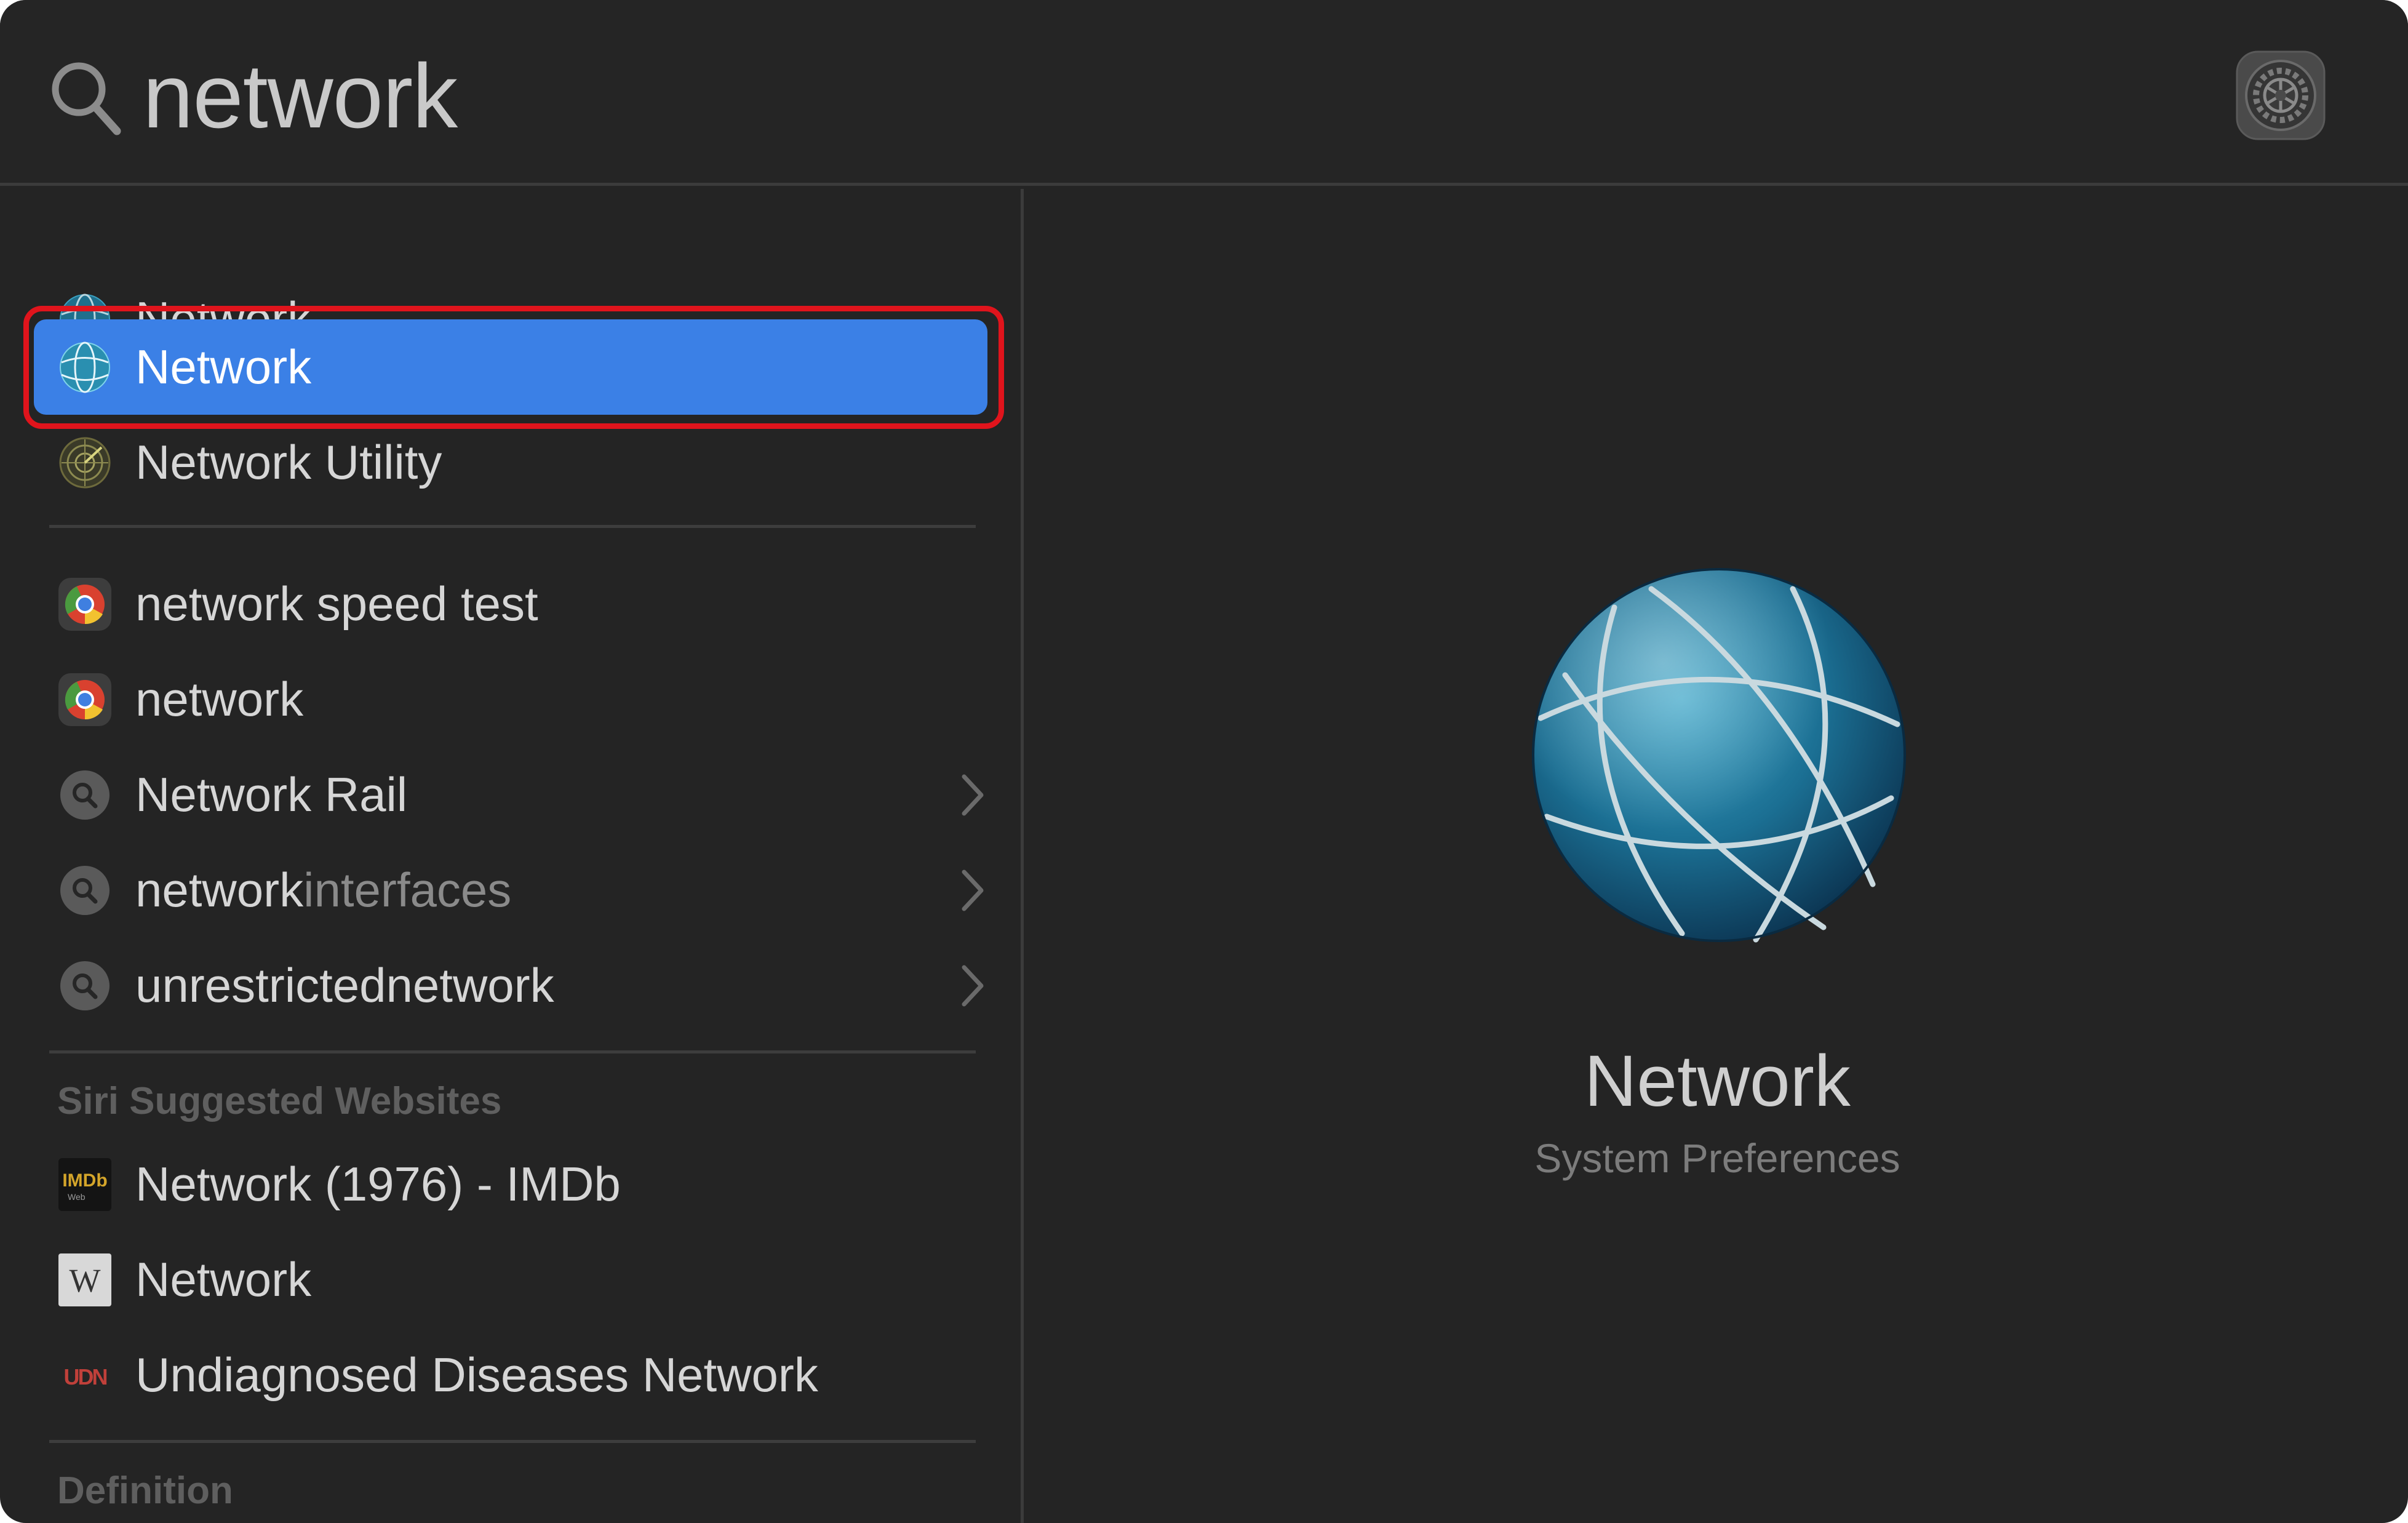  I want to click on result-label: Network, so click(223, 1279).